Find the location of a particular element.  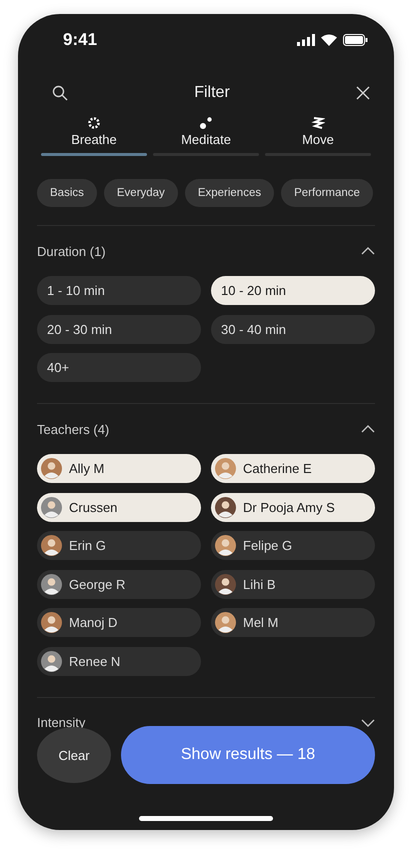

teacher-chip: Erin G is located at coordinates (119, 545).